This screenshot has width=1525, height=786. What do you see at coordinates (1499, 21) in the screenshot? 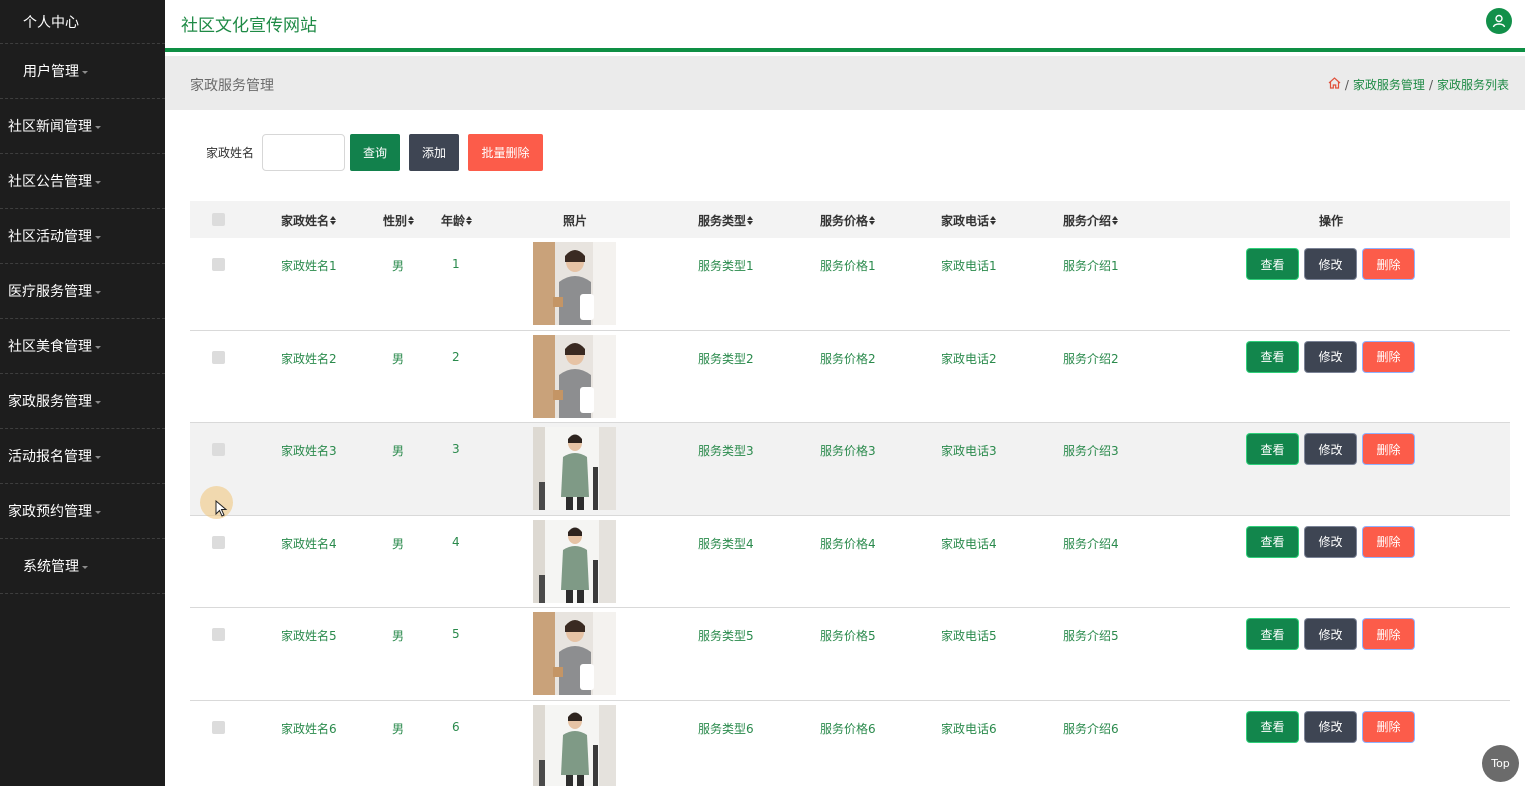
I see `user-icon` at bounding box center [1499, 21].